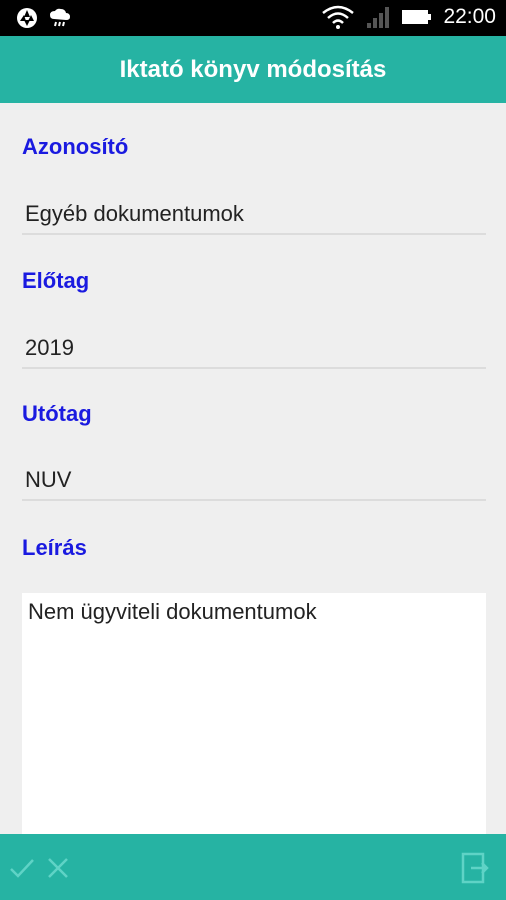 The height and width of the screenshot is (900, 506). What do you see at coordinates (475, 868) in the screenshot?
I see `exit-icon` at bounding box center [475, 868].